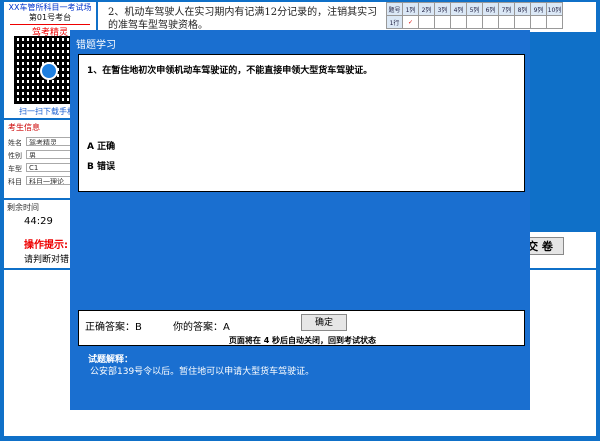 This screenshot has height=441, width=600. What do you see at coordinates (23, 207) in the screenshot?
I see `timer-label: 剩余时间` at bounding box center [23, 207].